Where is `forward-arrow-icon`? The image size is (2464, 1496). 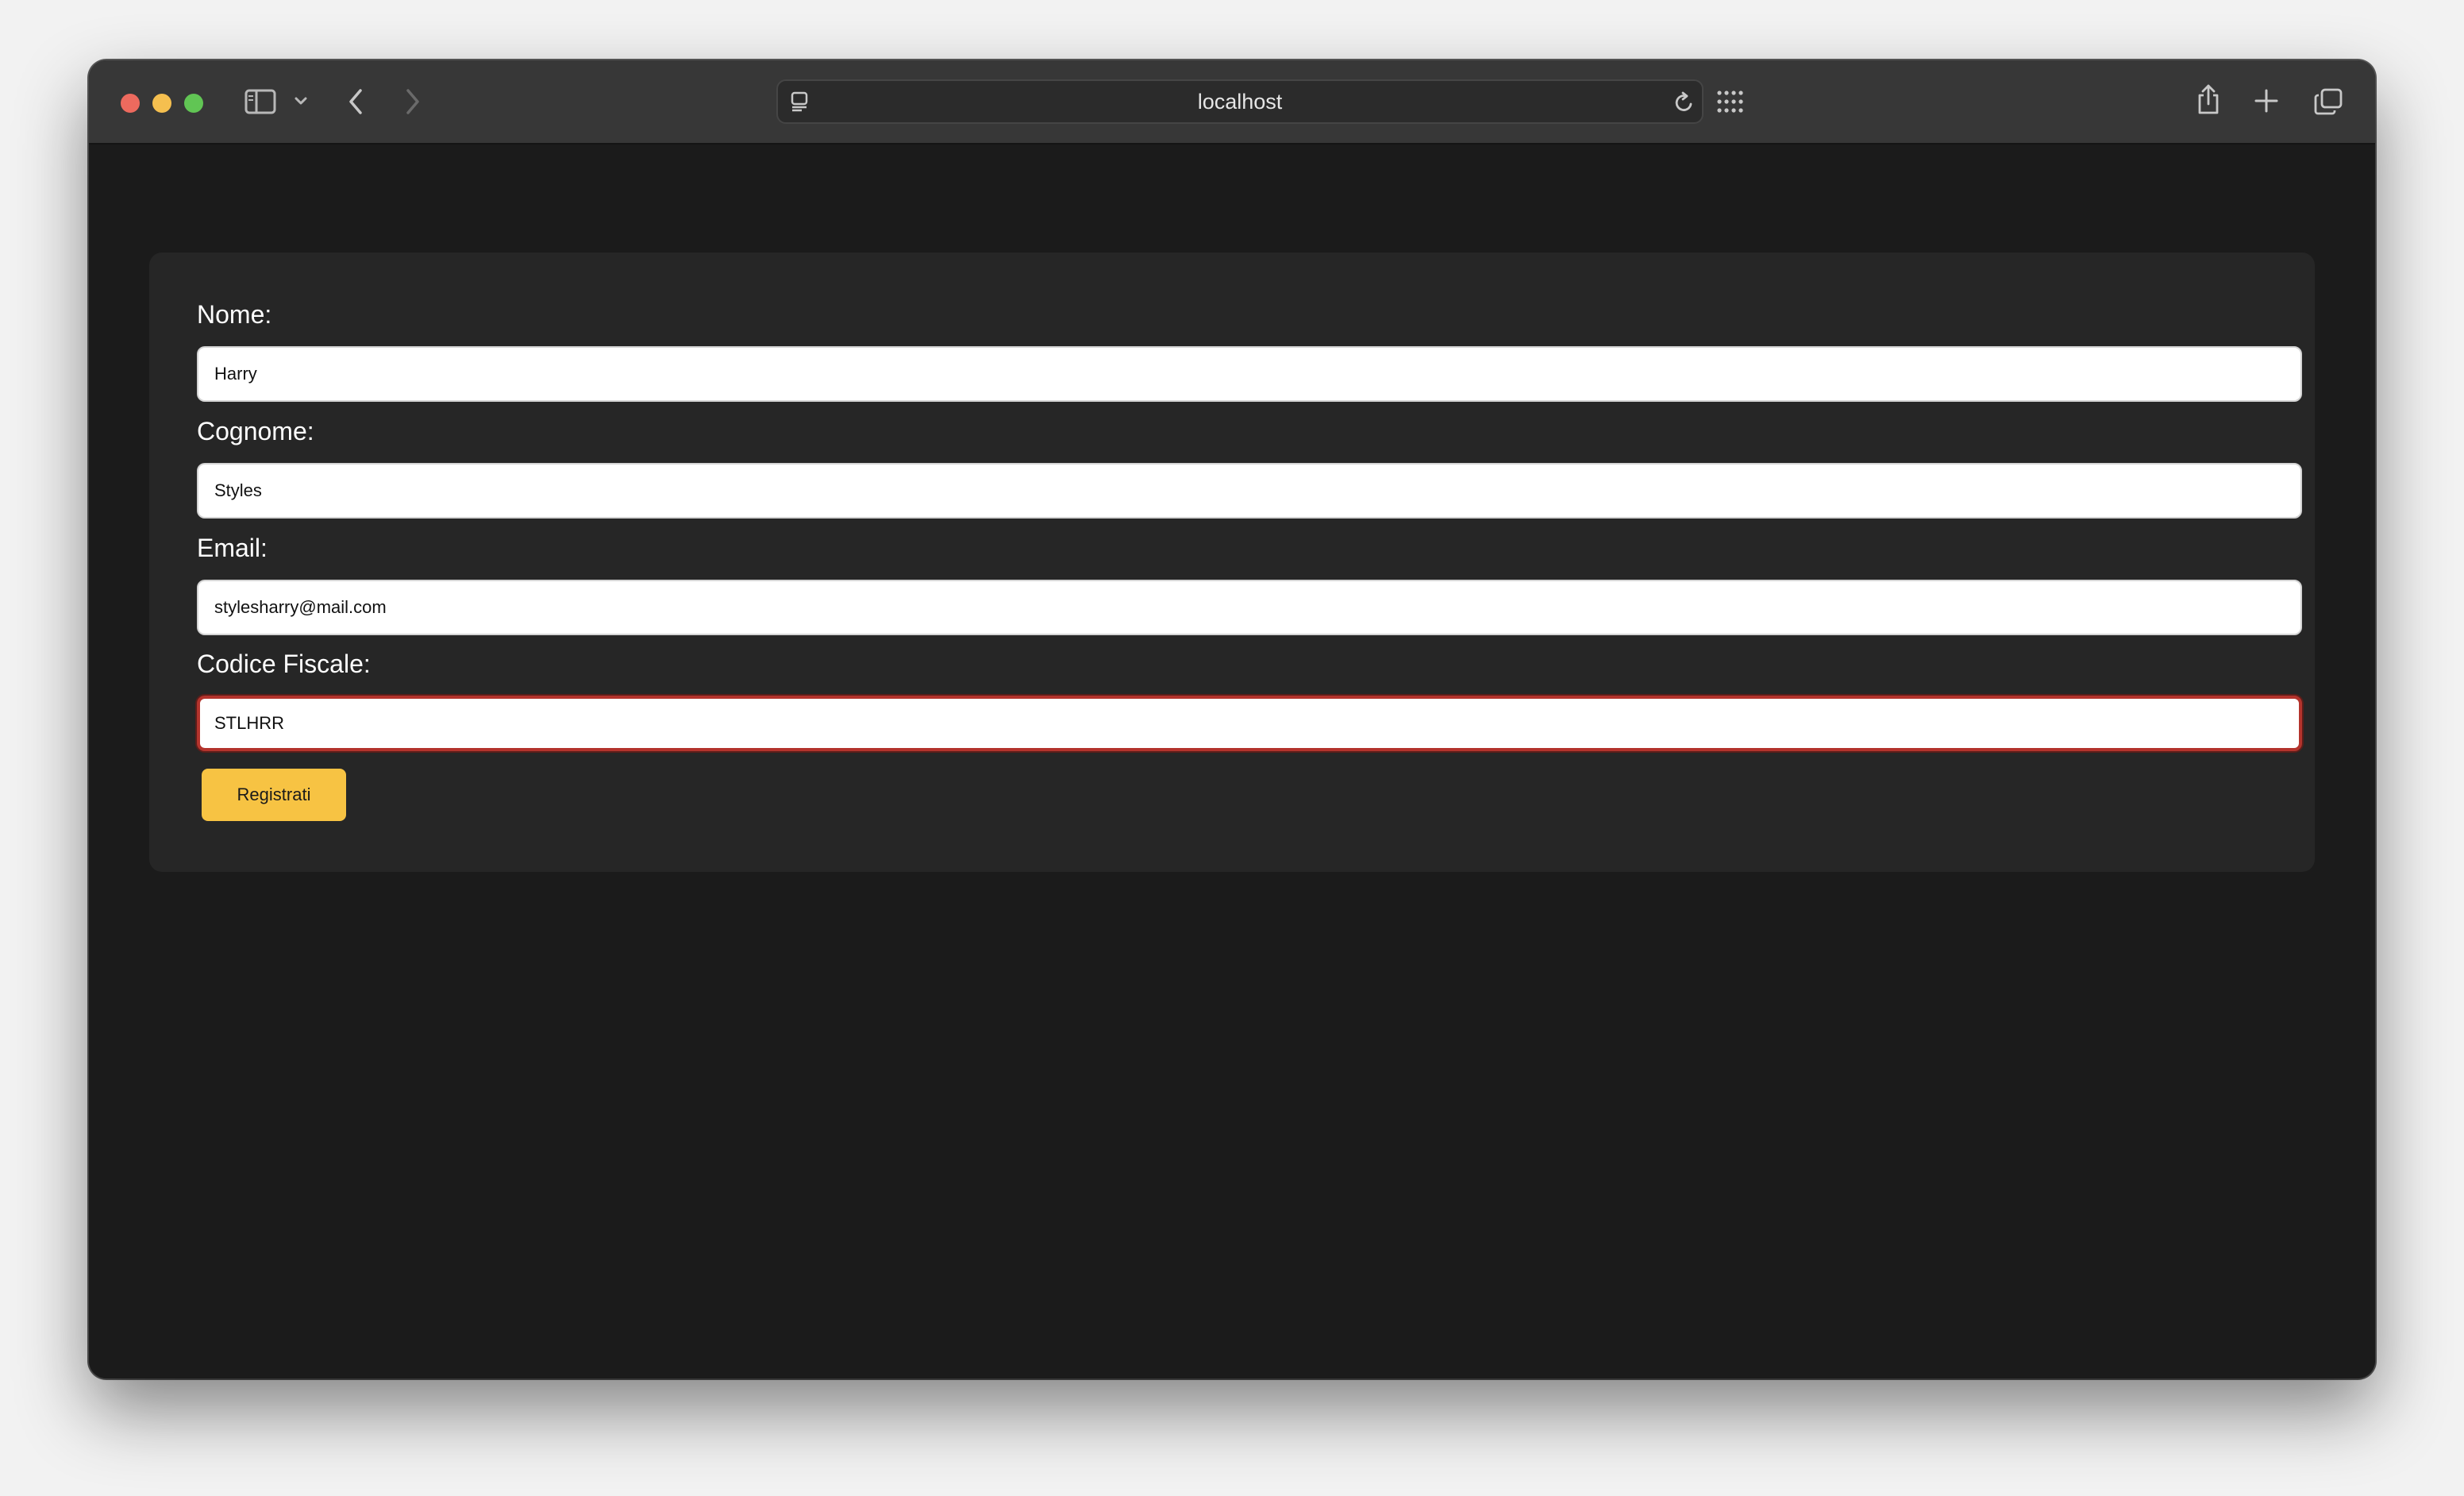 forward-arrow-icon is located at coordinates (412, 101).